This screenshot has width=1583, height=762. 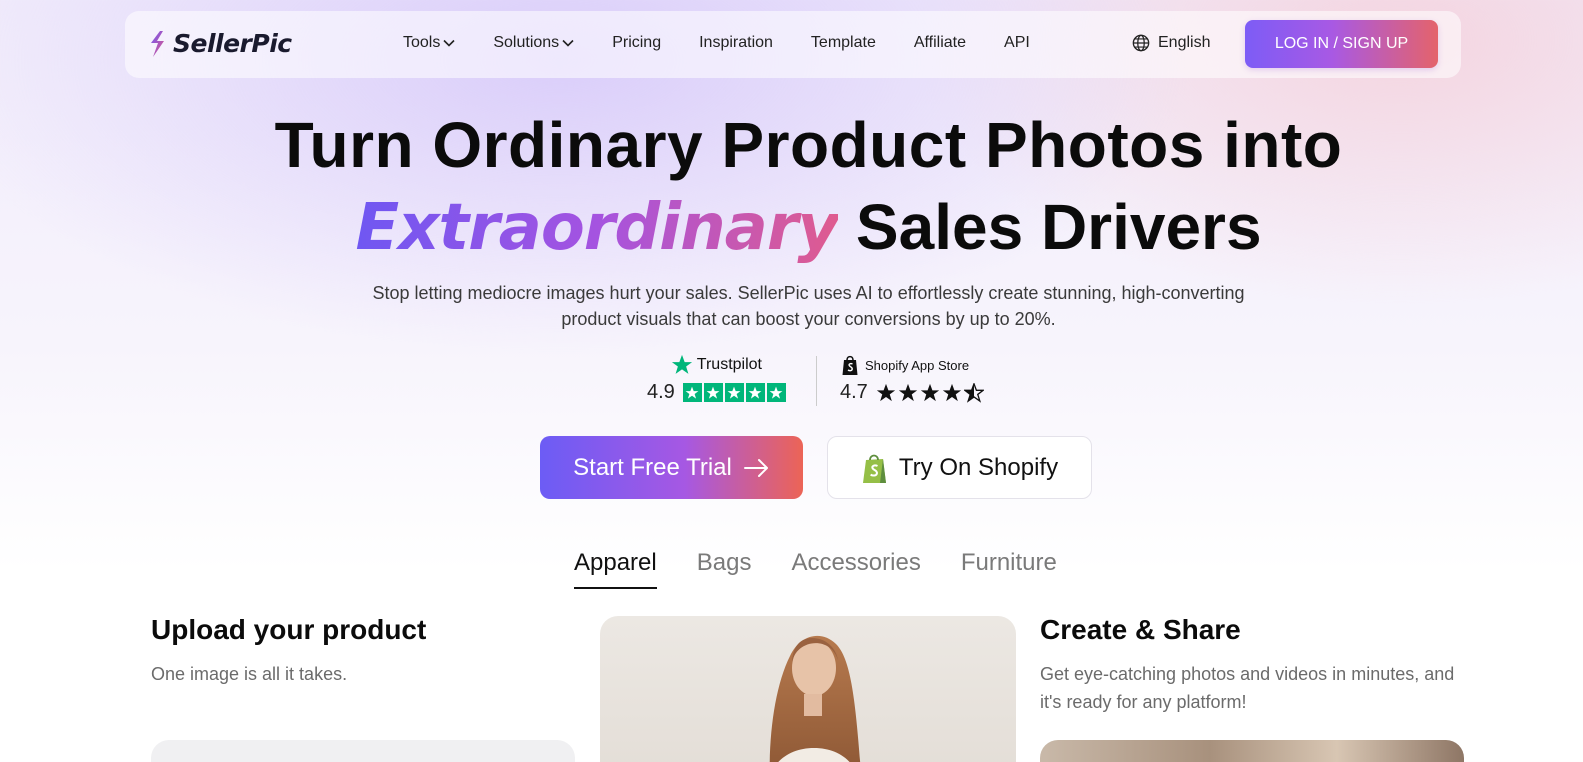 I want to click on tab-apparel: Apparel, so click(x=615, y=569).